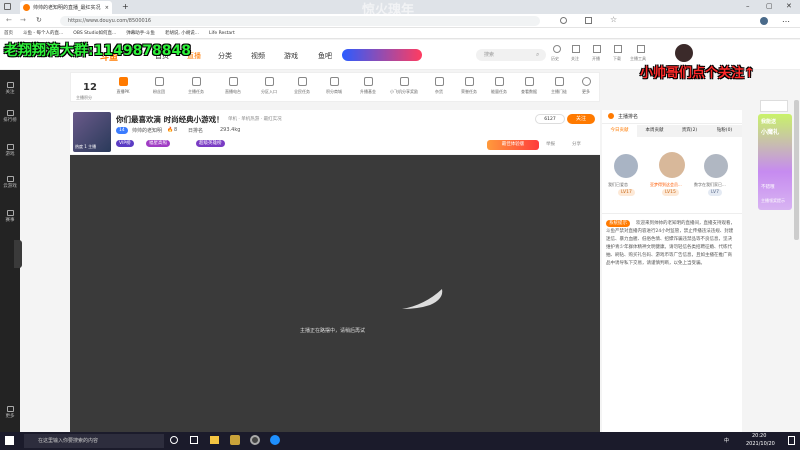 The width and height of the screenshot is (800, 450). I want to click on tool-honor: 荣誉任务, so click(469, 86).